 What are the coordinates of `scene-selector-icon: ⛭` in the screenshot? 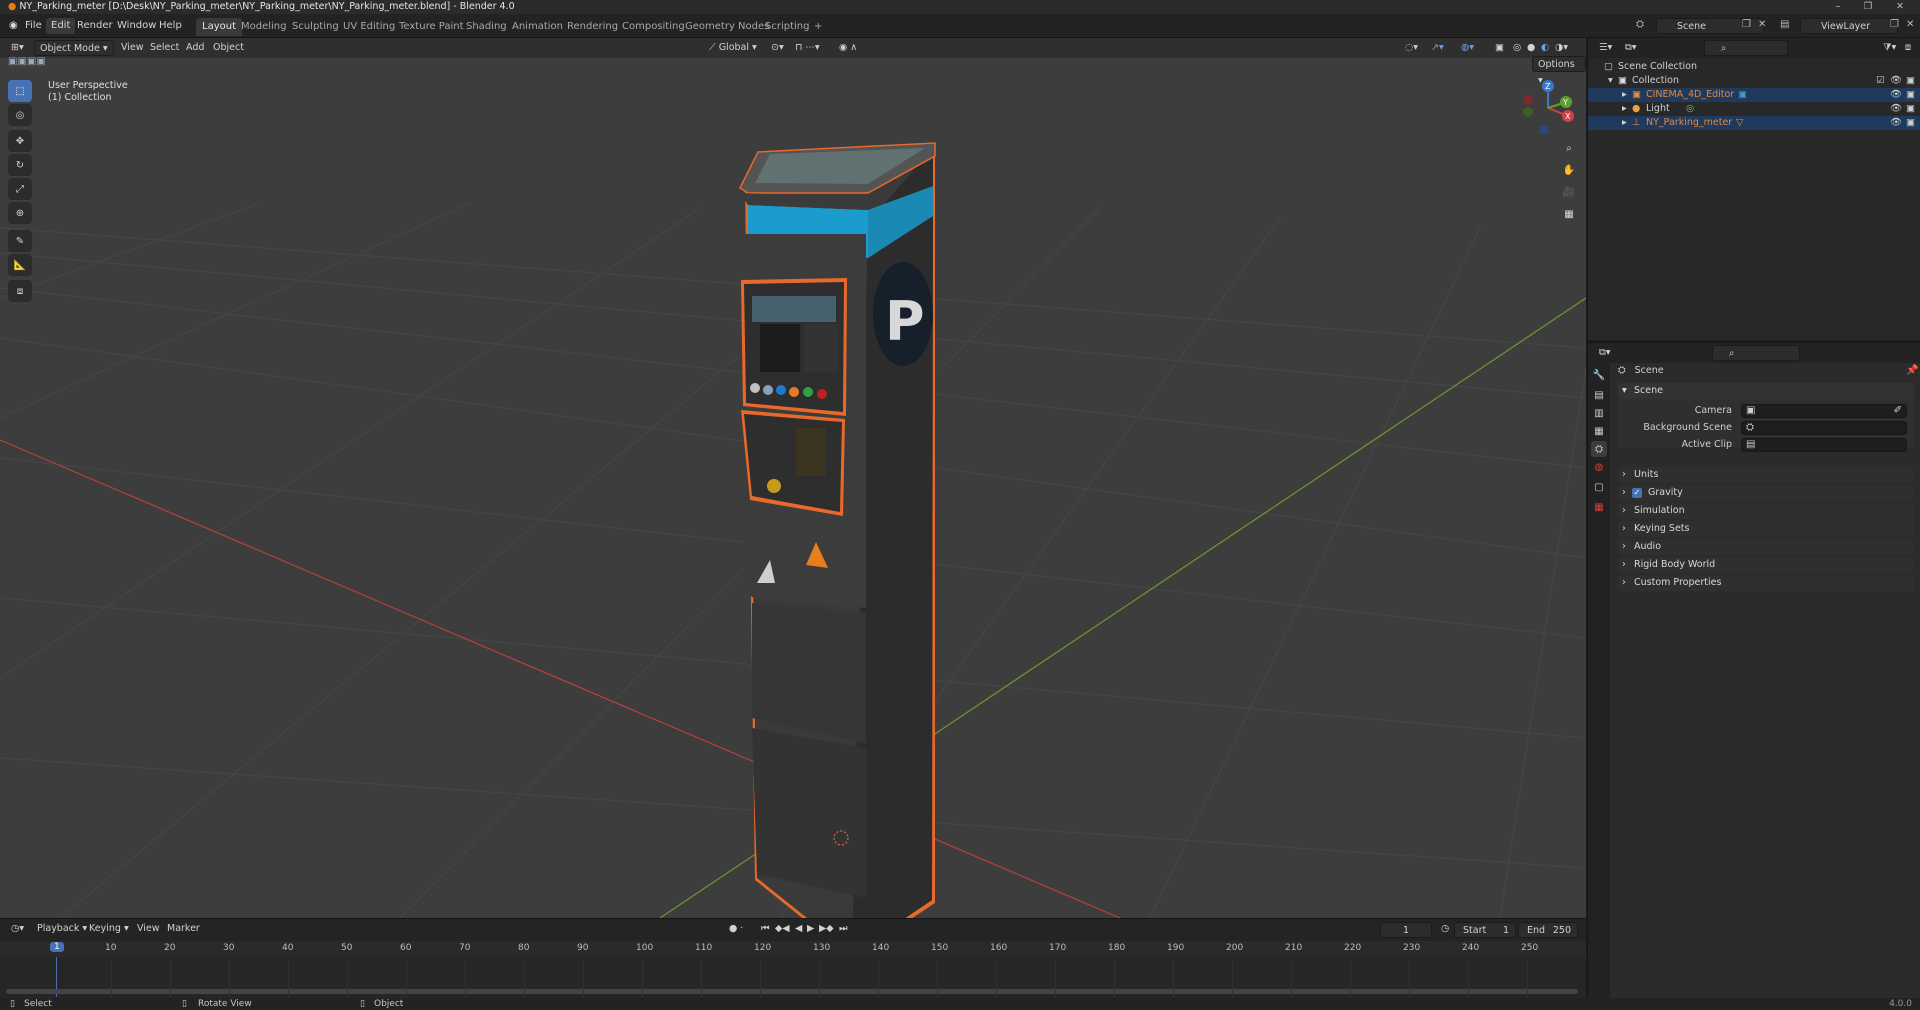 It's located at (1640, 24).